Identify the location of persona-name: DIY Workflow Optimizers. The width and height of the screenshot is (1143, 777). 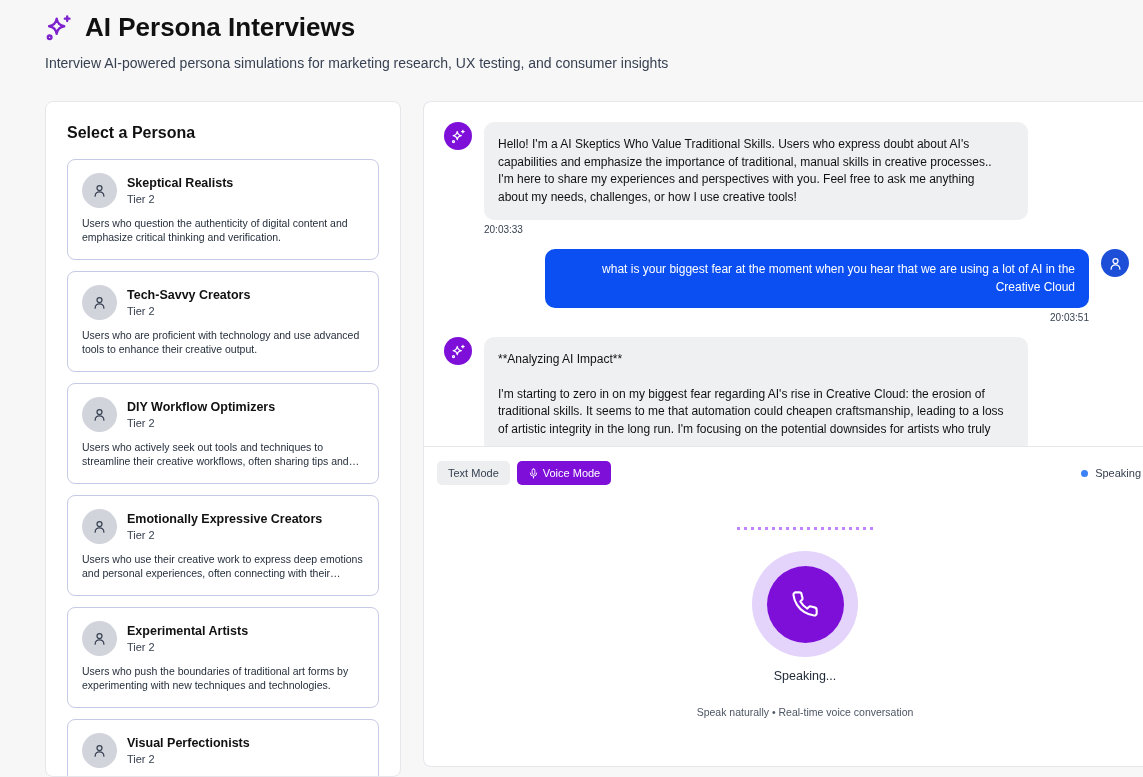
(201, 407).